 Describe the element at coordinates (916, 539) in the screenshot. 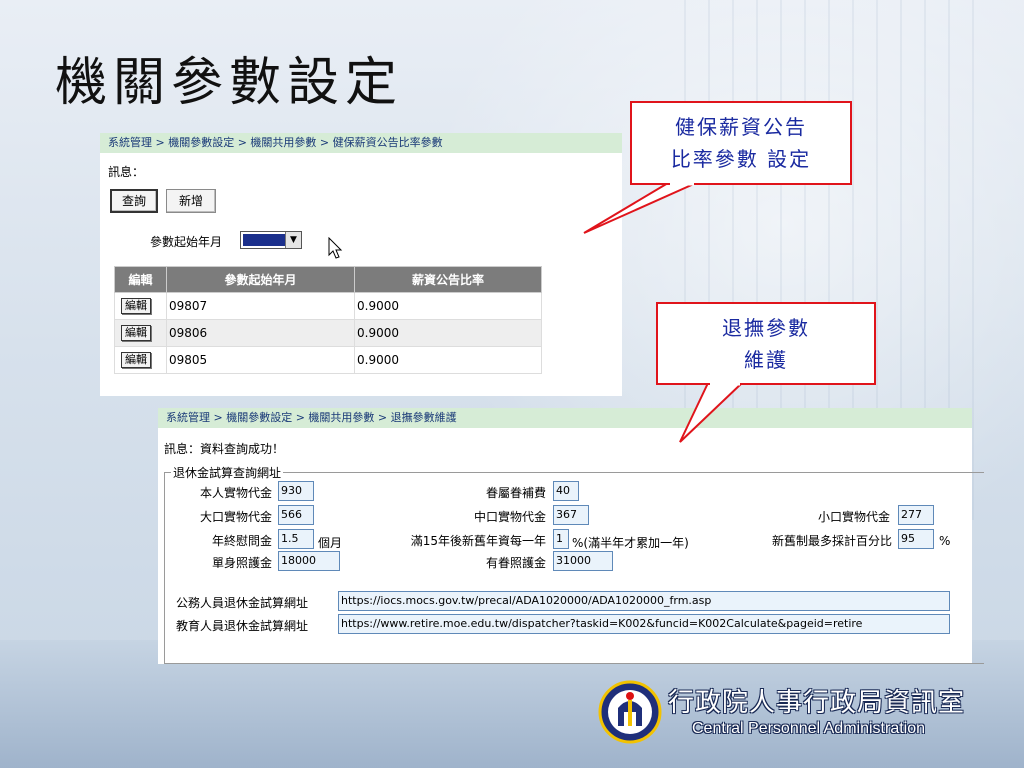

I see `max-percentage-input: 95` at that location.